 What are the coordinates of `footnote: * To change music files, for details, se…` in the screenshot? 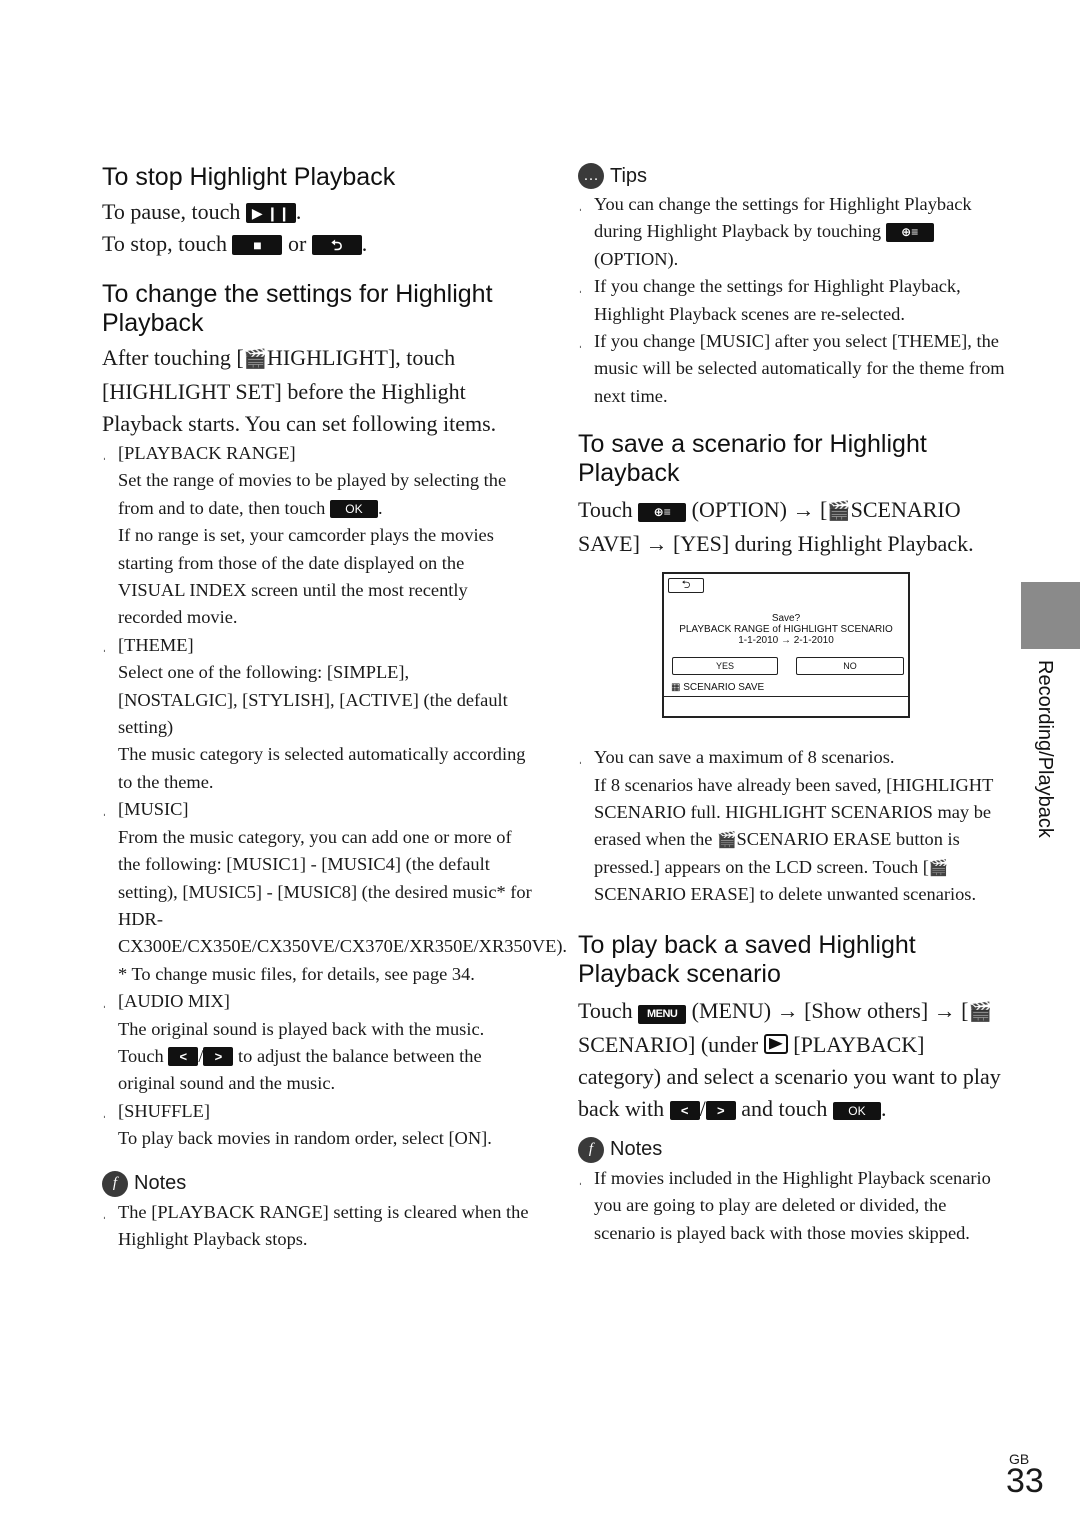 It's located at (296, 973).